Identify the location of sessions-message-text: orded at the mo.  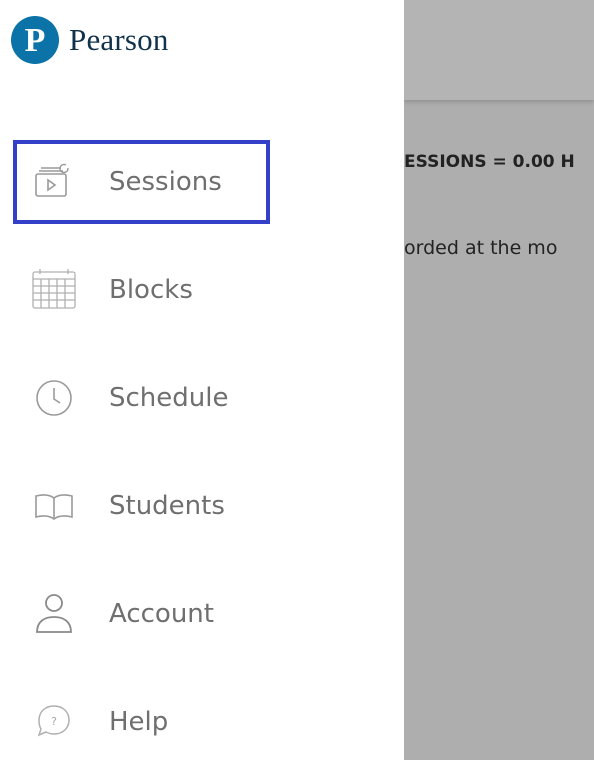
(481, 248).